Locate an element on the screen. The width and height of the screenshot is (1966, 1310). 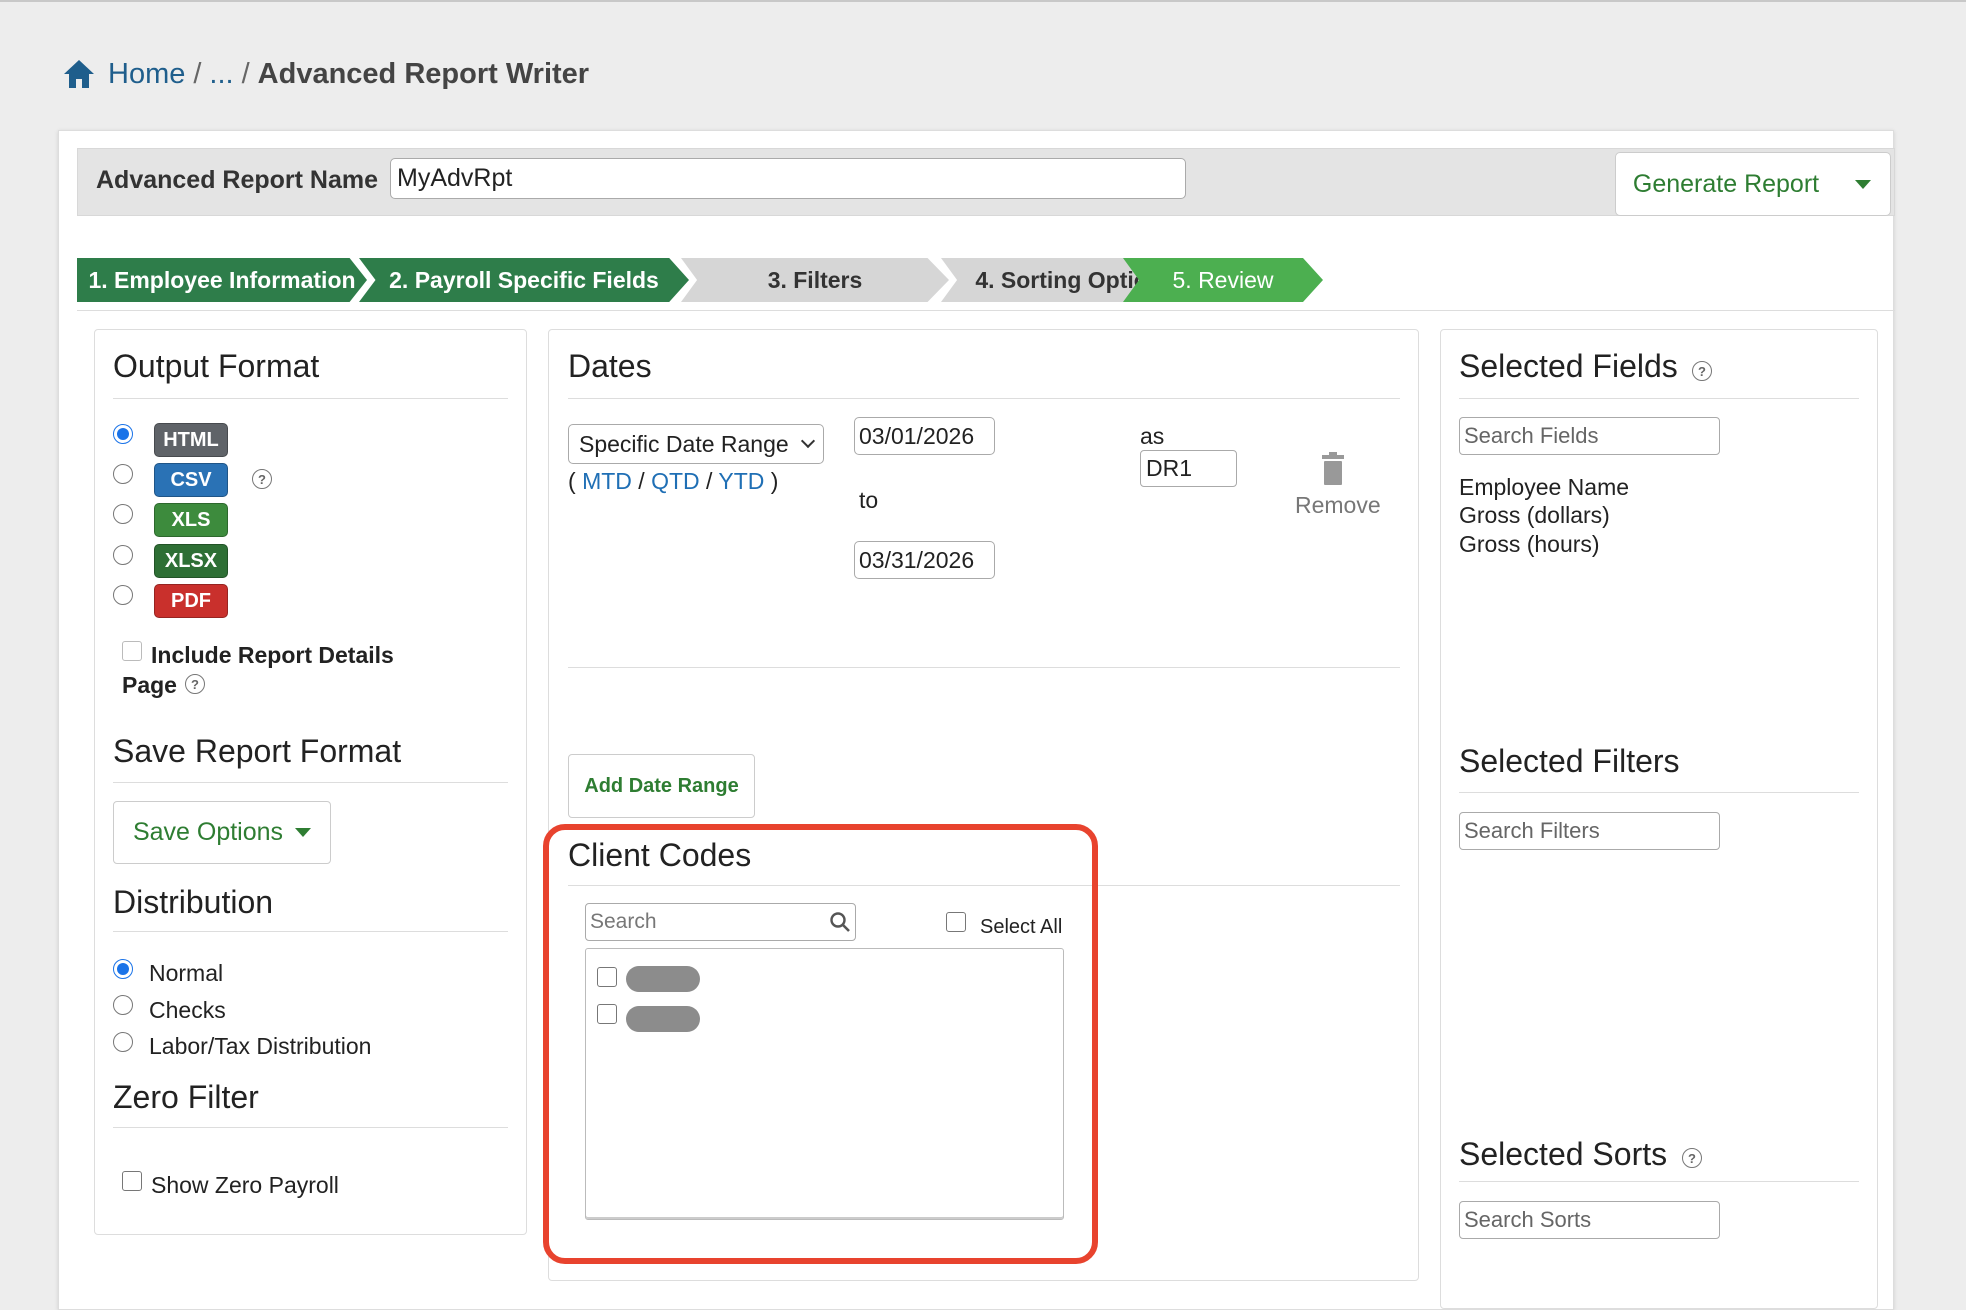
mtd-link: MTD is located at coordinates (607, 481).